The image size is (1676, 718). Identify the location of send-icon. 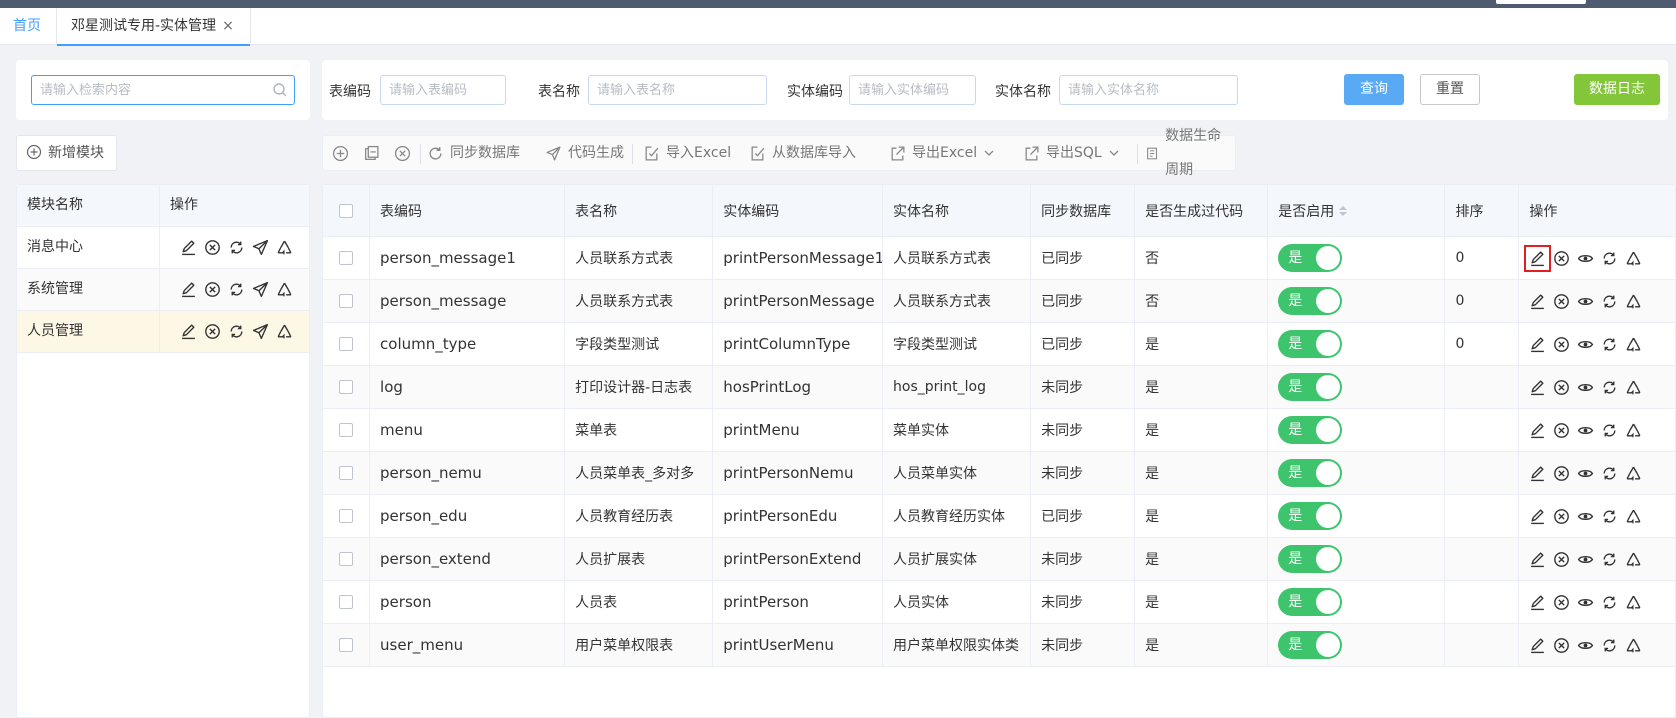
(260, 331).